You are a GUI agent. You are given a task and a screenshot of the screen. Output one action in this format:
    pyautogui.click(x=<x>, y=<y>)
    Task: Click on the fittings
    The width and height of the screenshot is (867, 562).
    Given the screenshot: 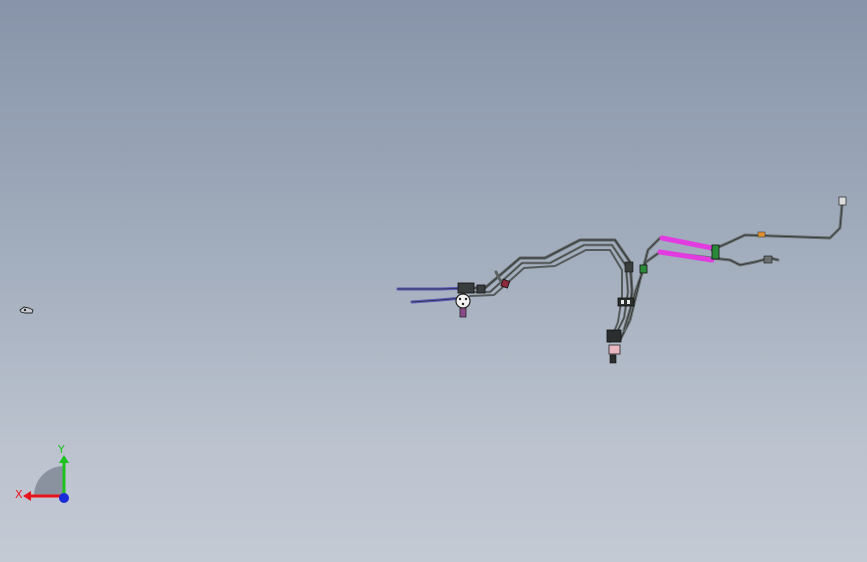 What is the action you would take?
    pyautogui.click(x=651, y=280)
    